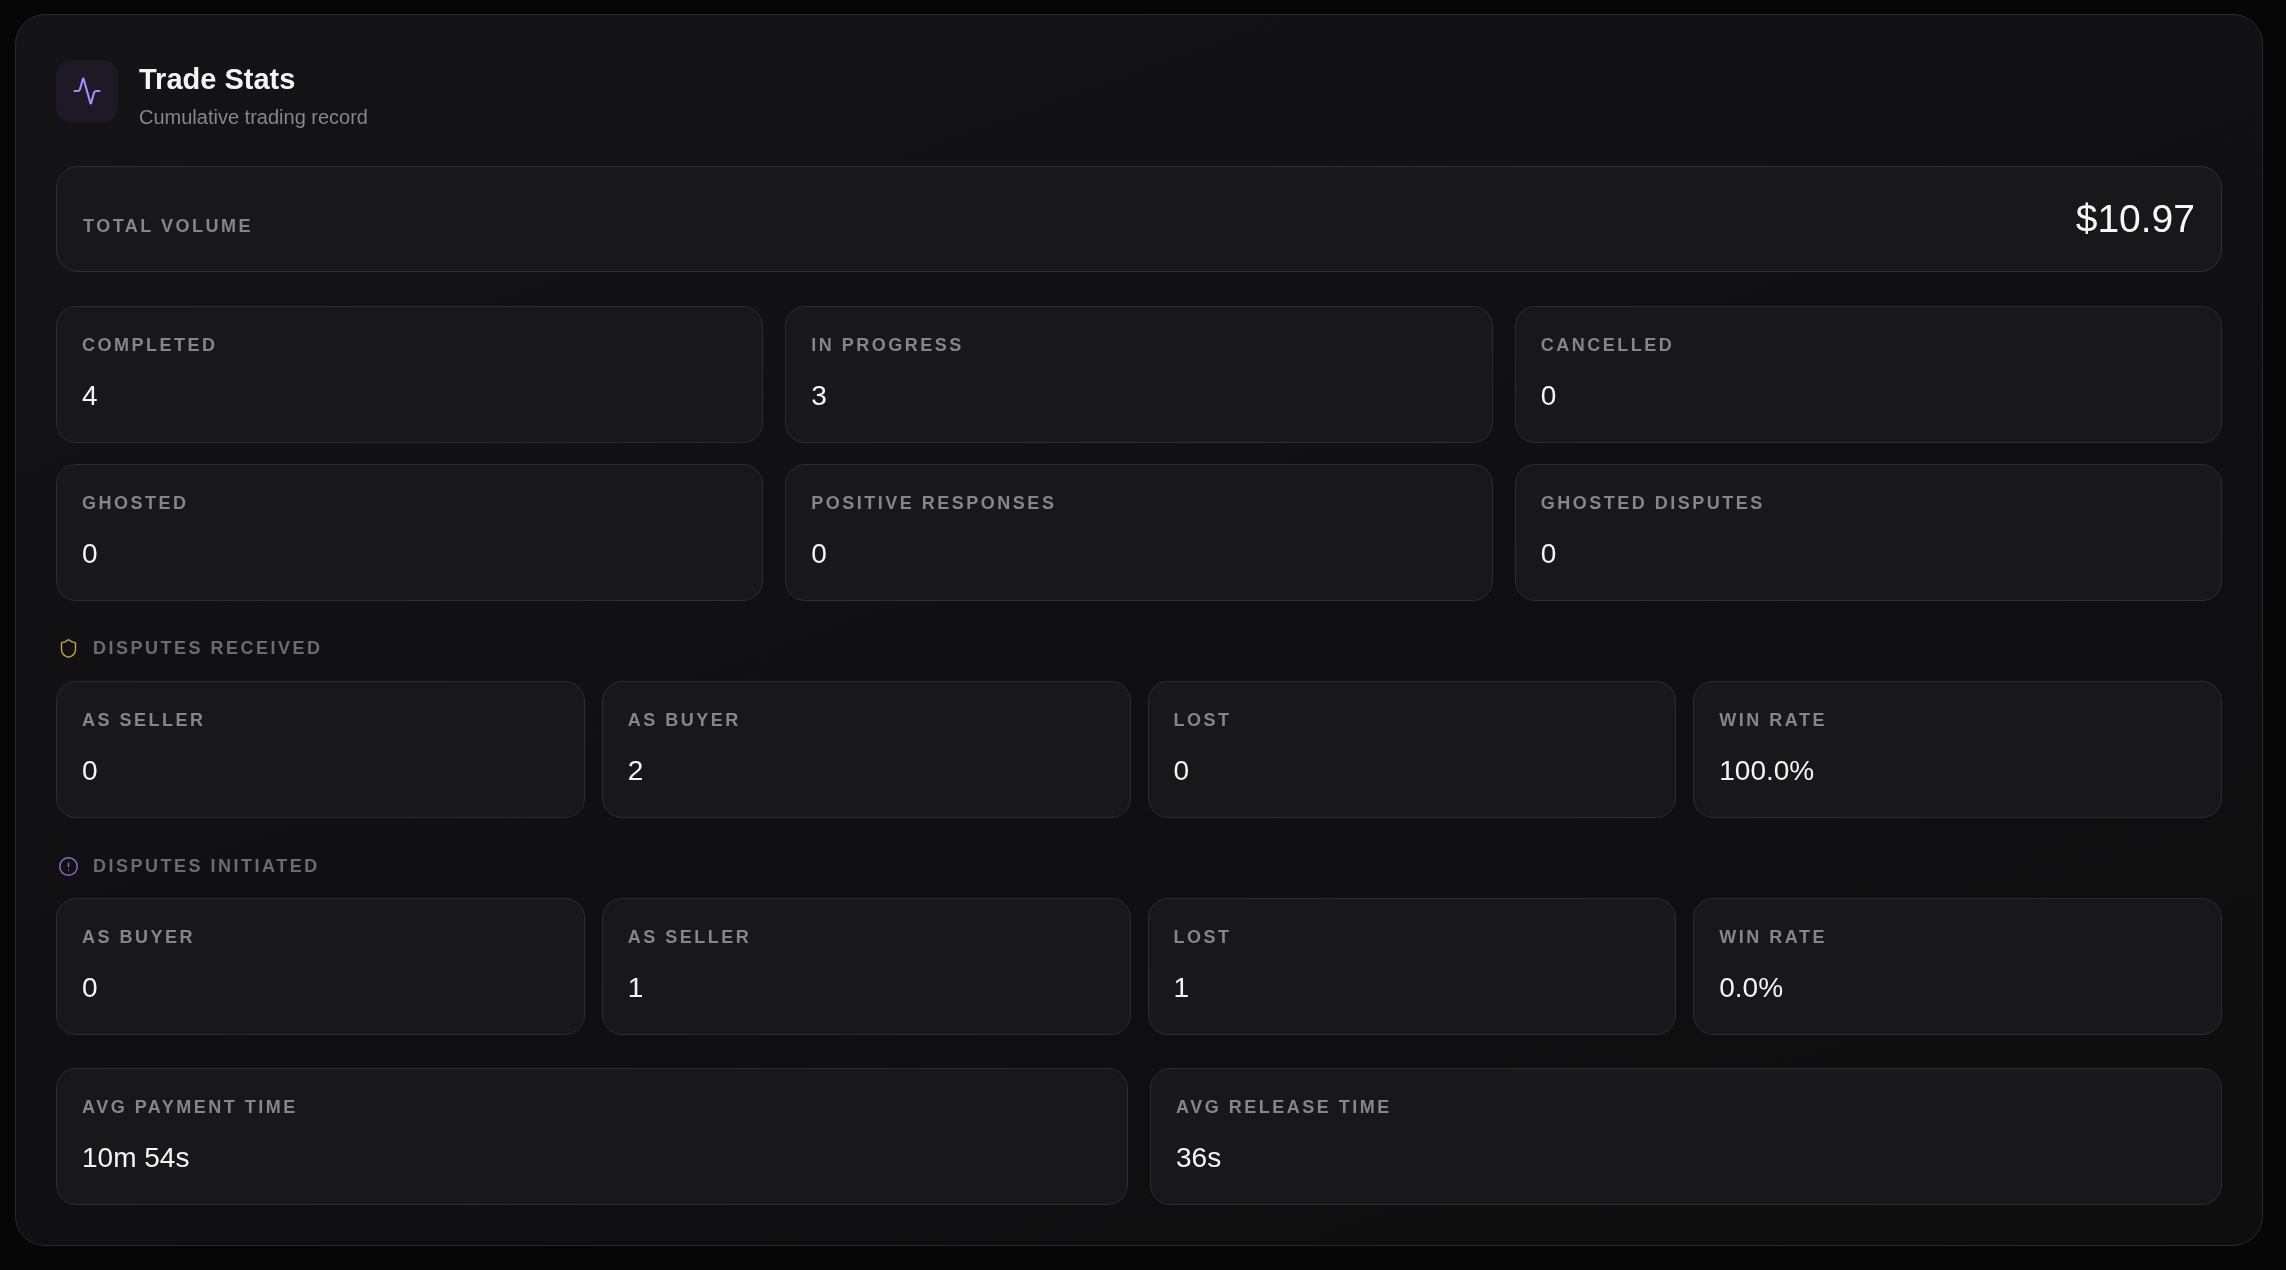 This screenshot has width=2286, height=1270. What do you see at coordinates (887, 345) in the screenshot?
I see `stat-label: IN PROGRESS` at bounding box center [887, 345].